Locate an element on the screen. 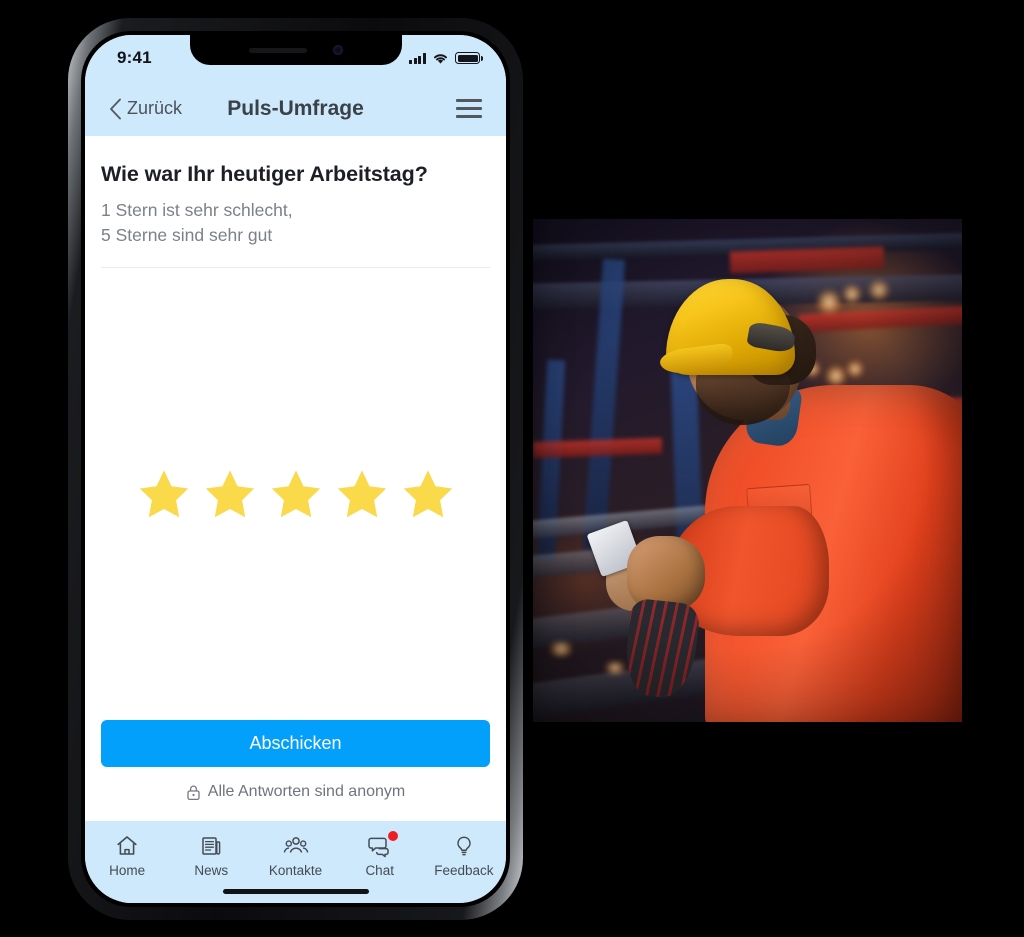 The image size is (1024, 937). tab-kontakte: Kontakte is located at coordinates (295, 855).